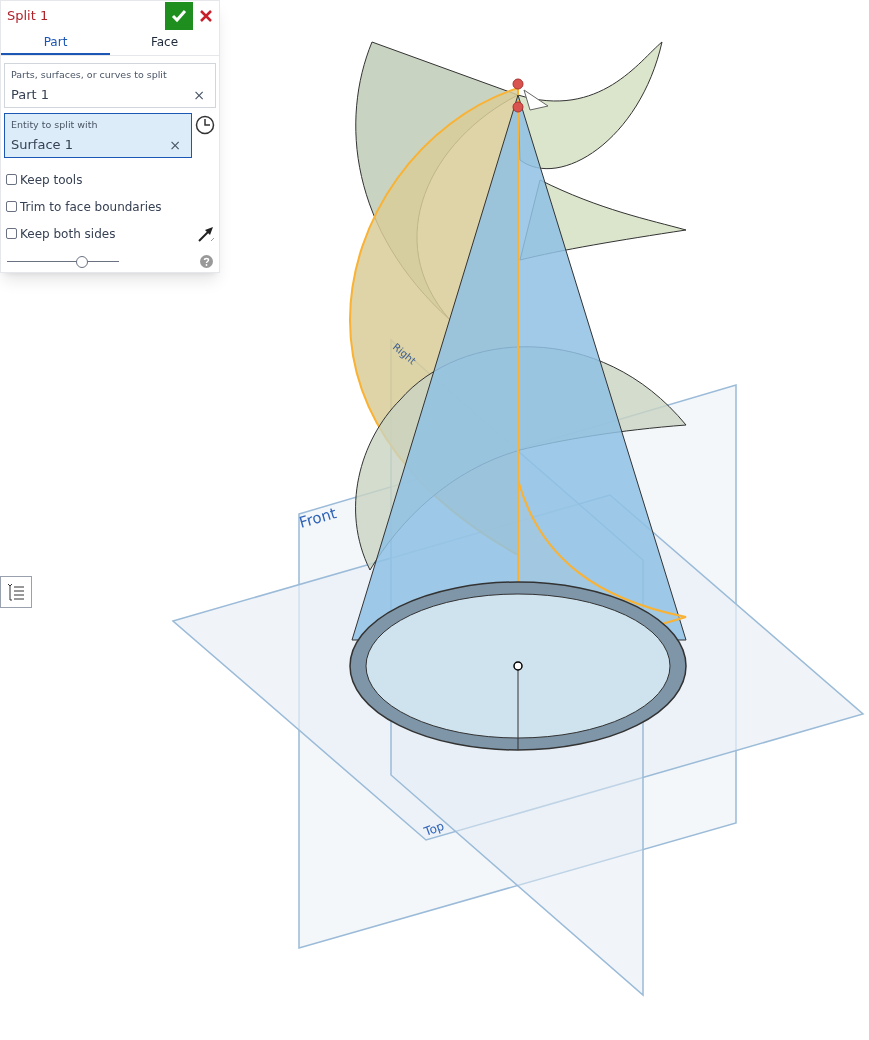 This screenshot has width=869, height=1040. Describe the element at coordinates (55, 42) in the screenshot. I see `tab: Part` at that location.